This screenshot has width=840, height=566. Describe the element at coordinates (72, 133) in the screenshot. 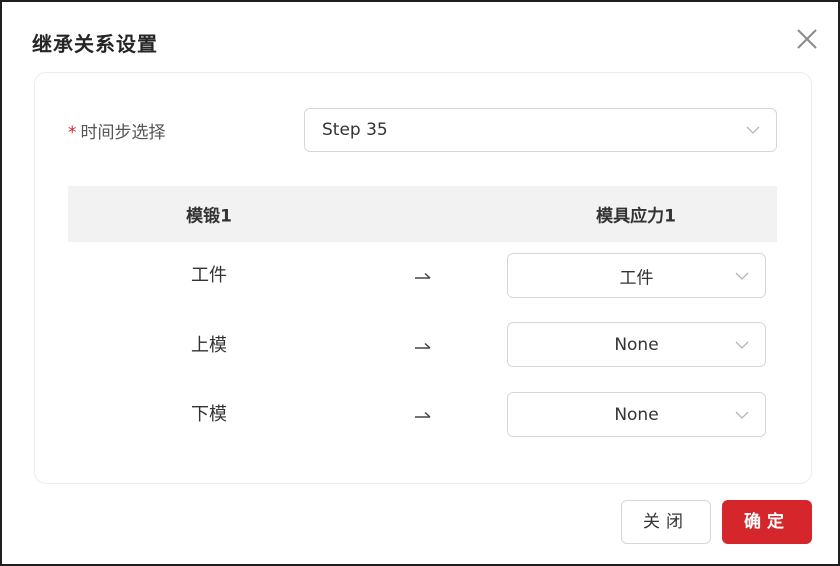

I see `required-mark: *` at that location.